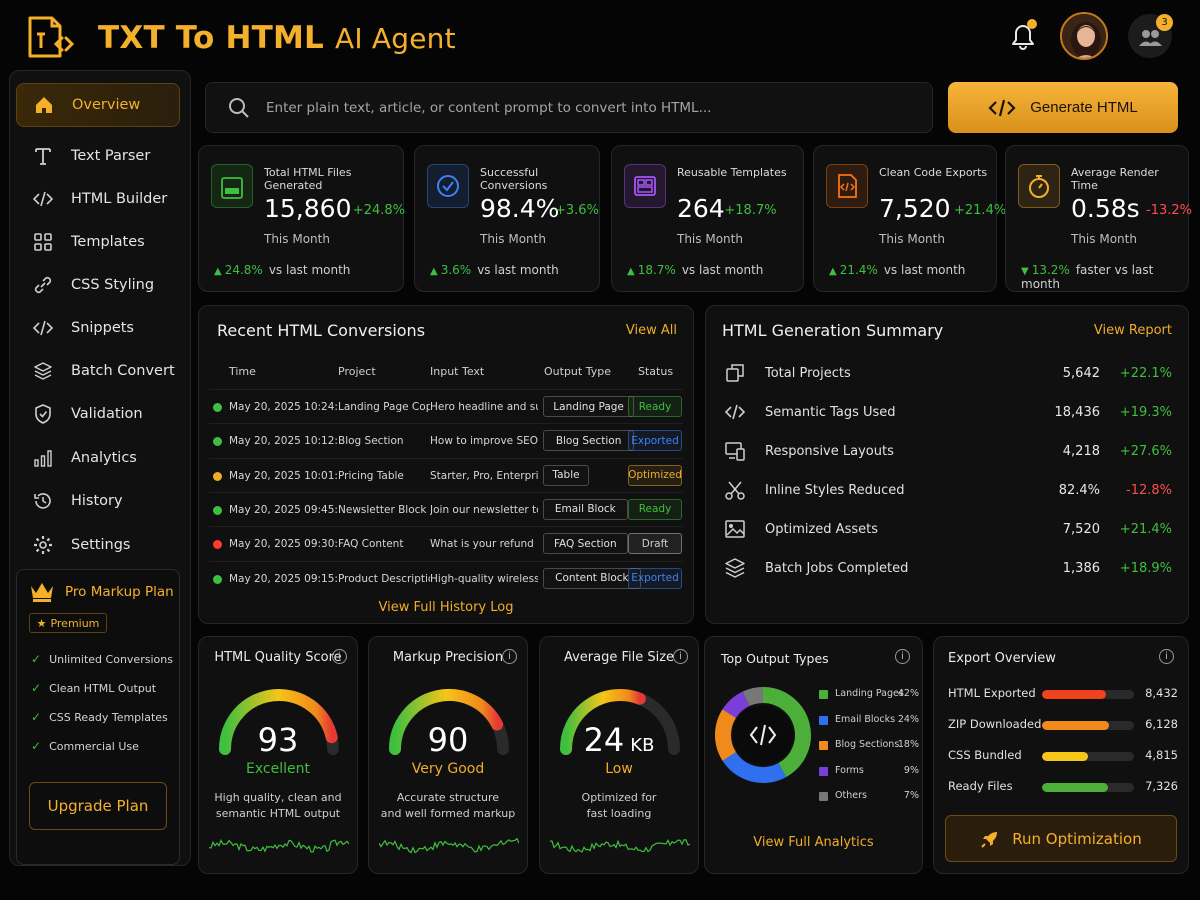 Image resolution: width=1200 pixels, height=900 pixels. What do you see at coordinates (813, 842) in the screenshot?
I see `view-analytics-link: View Full Analytics` at bounding box center [813, 842].